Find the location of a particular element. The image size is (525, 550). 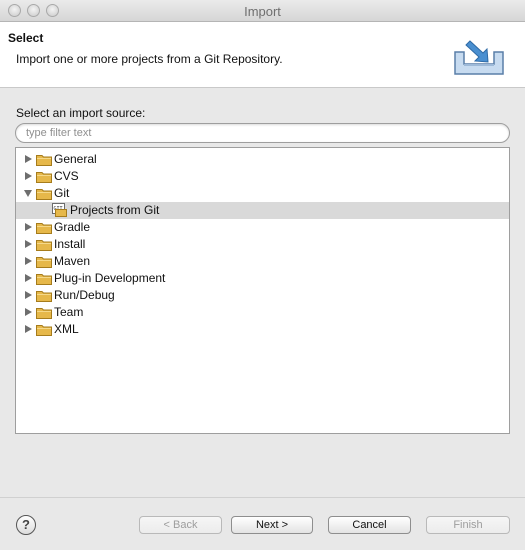

tree-item-label: CVS is located at coordinates (66, 176).